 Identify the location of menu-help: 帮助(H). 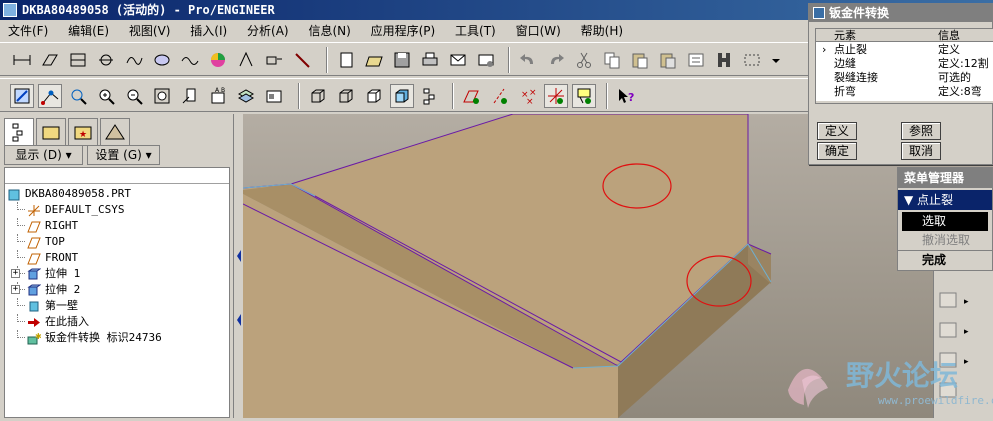
(602, 31).